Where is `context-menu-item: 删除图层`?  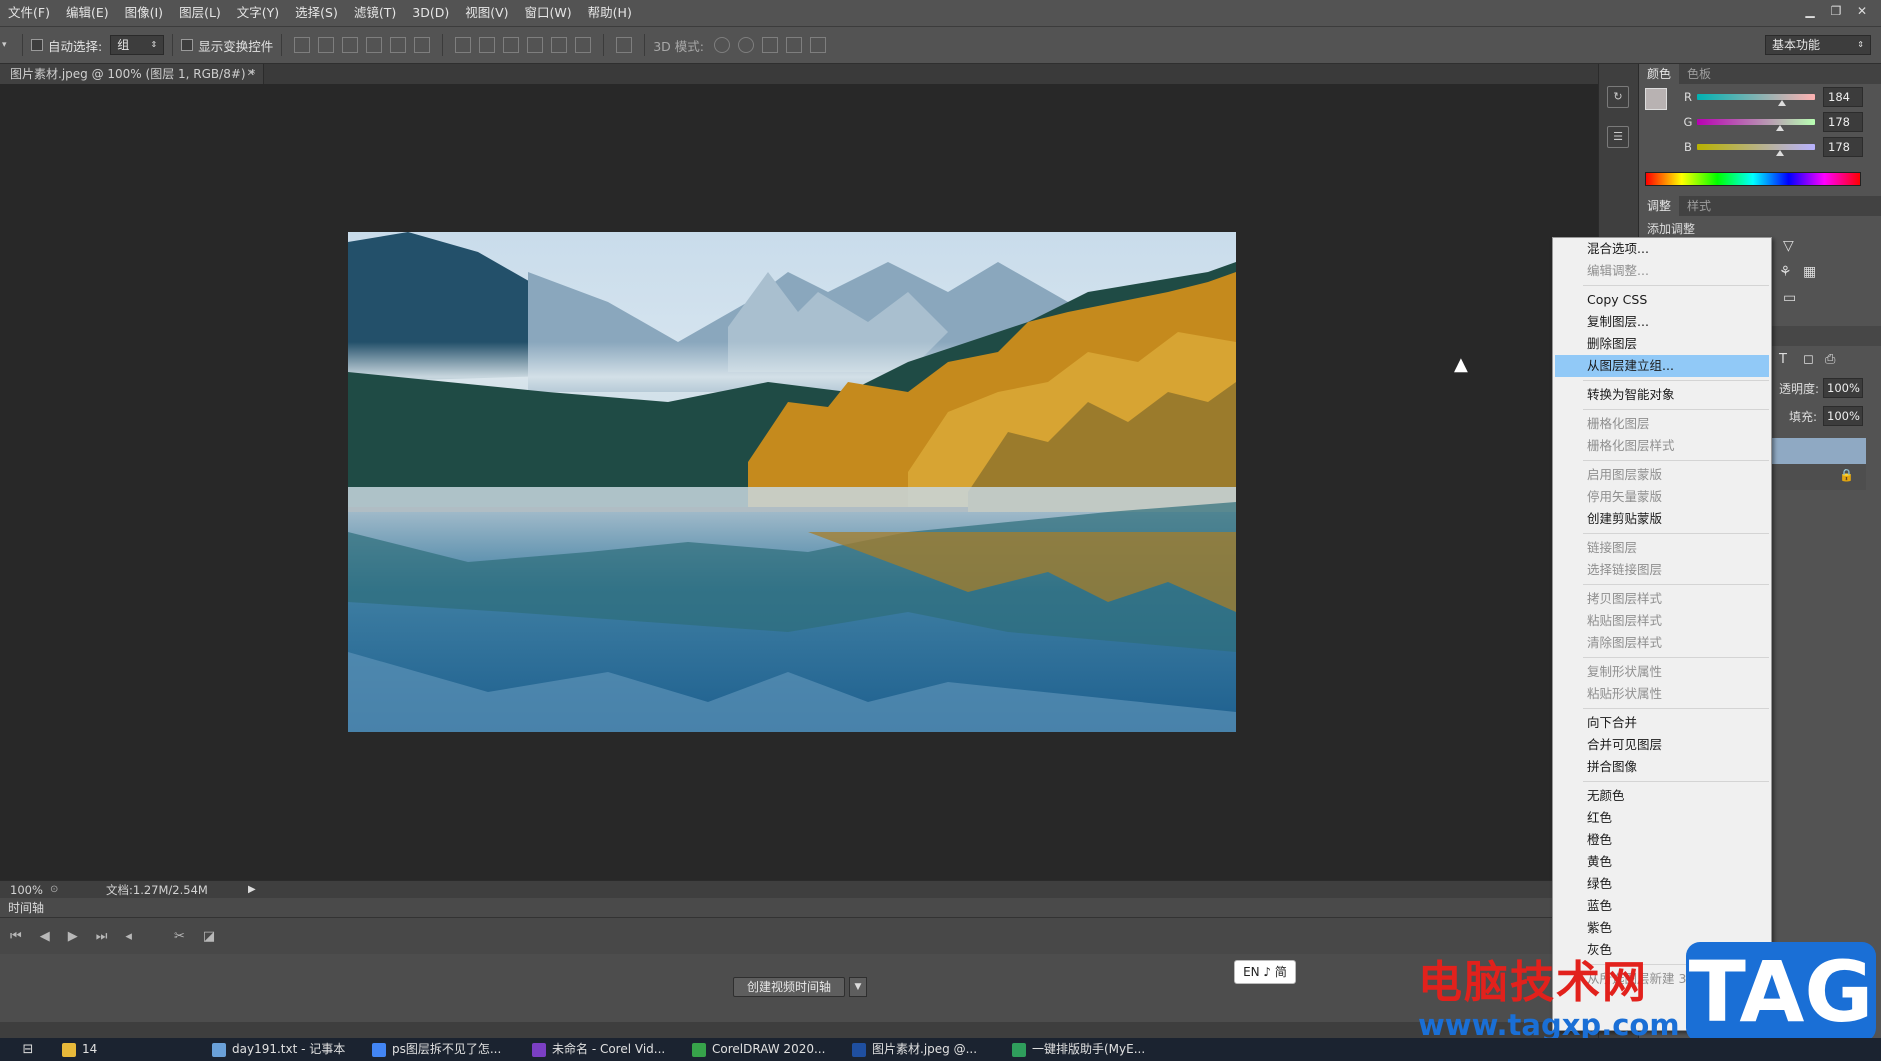 context-menu-item: 删除图层 is located at coordinates (1662, 344).